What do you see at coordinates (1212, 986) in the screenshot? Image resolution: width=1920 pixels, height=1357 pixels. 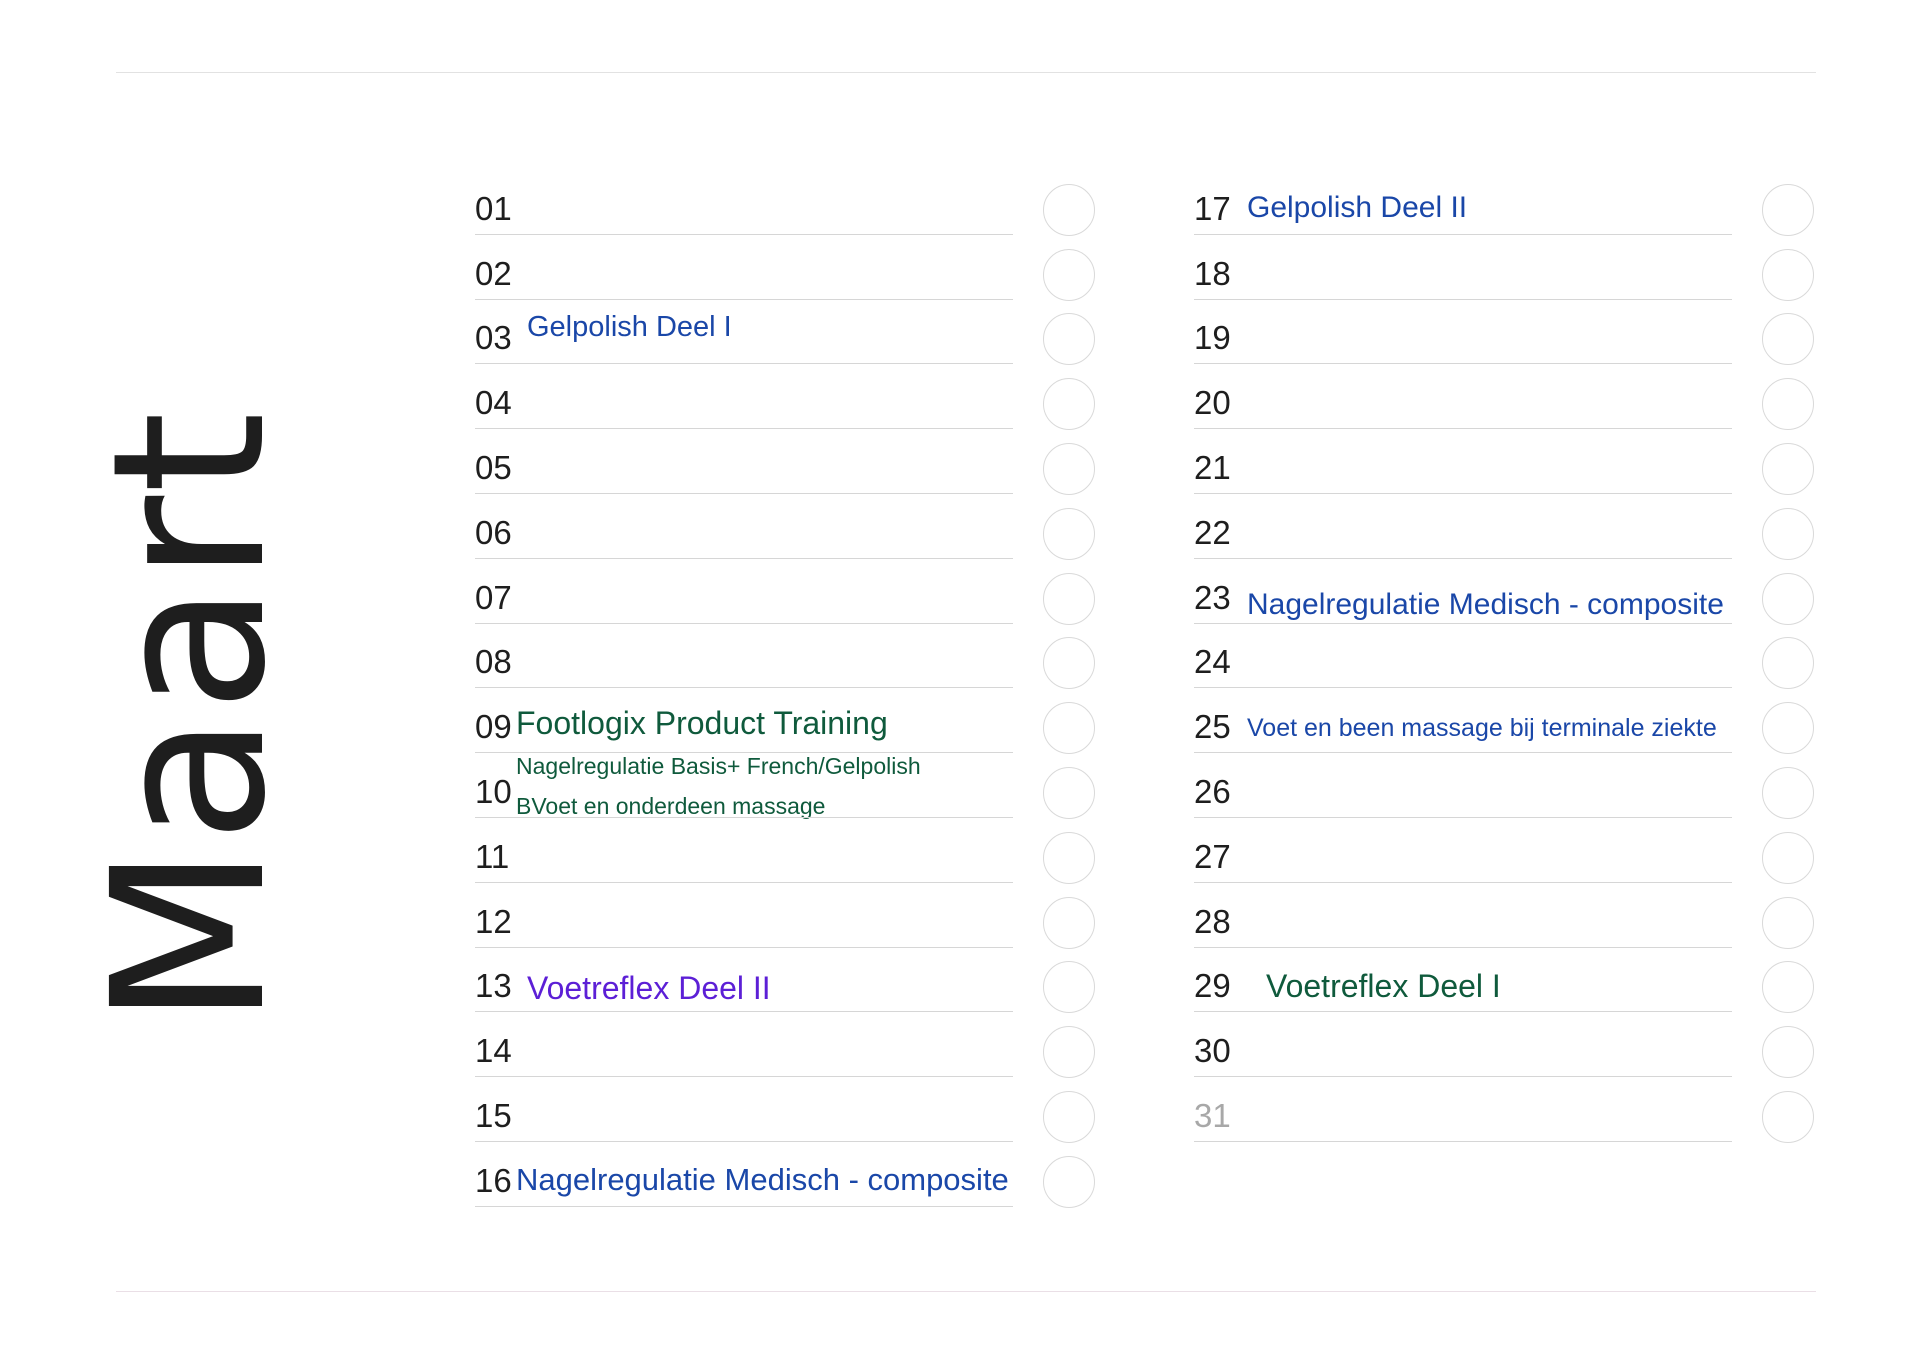 I see `day-number: 29` at bounding box center [1212, 986].